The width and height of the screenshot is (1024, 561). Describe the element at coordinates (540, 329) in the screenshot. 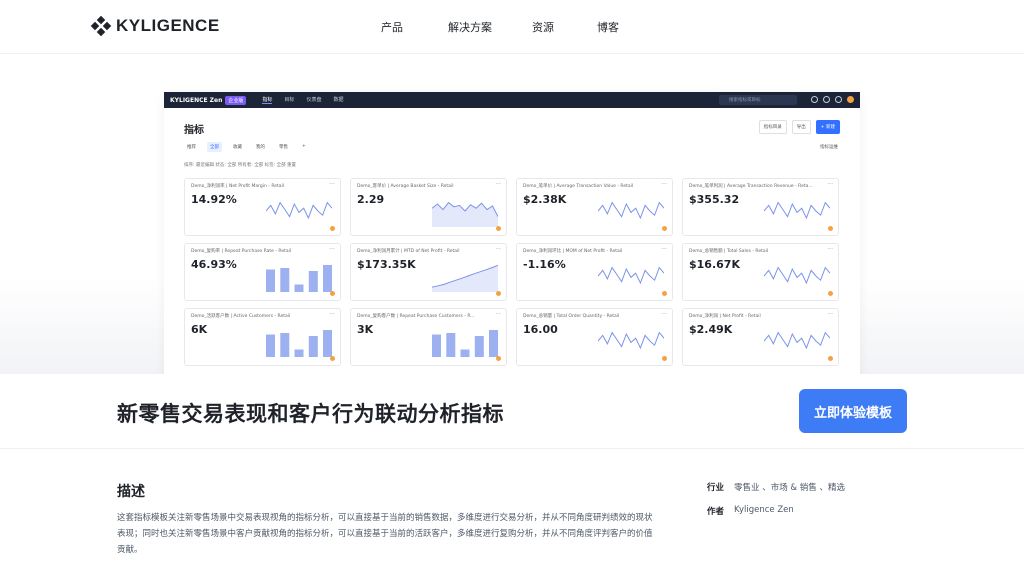

I see `metric-card-value: 16.00` at that location.